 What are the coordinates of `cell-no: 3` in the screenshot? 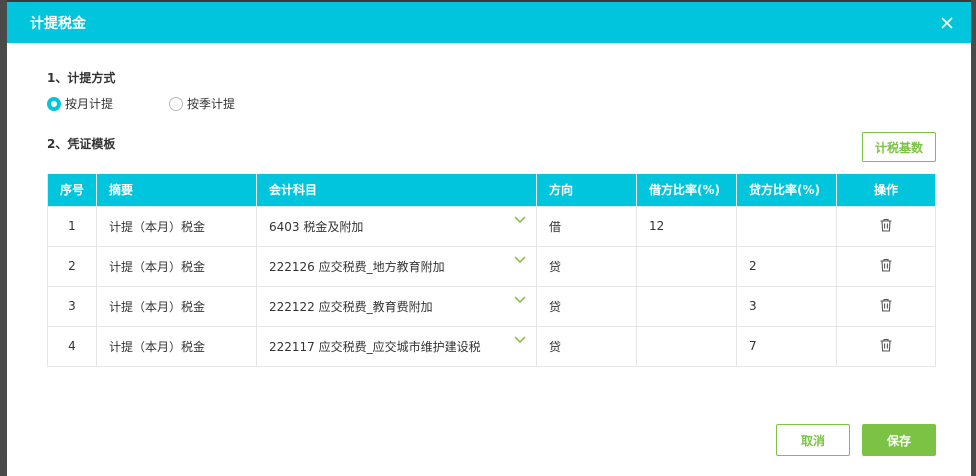 It's located at (72, 306).